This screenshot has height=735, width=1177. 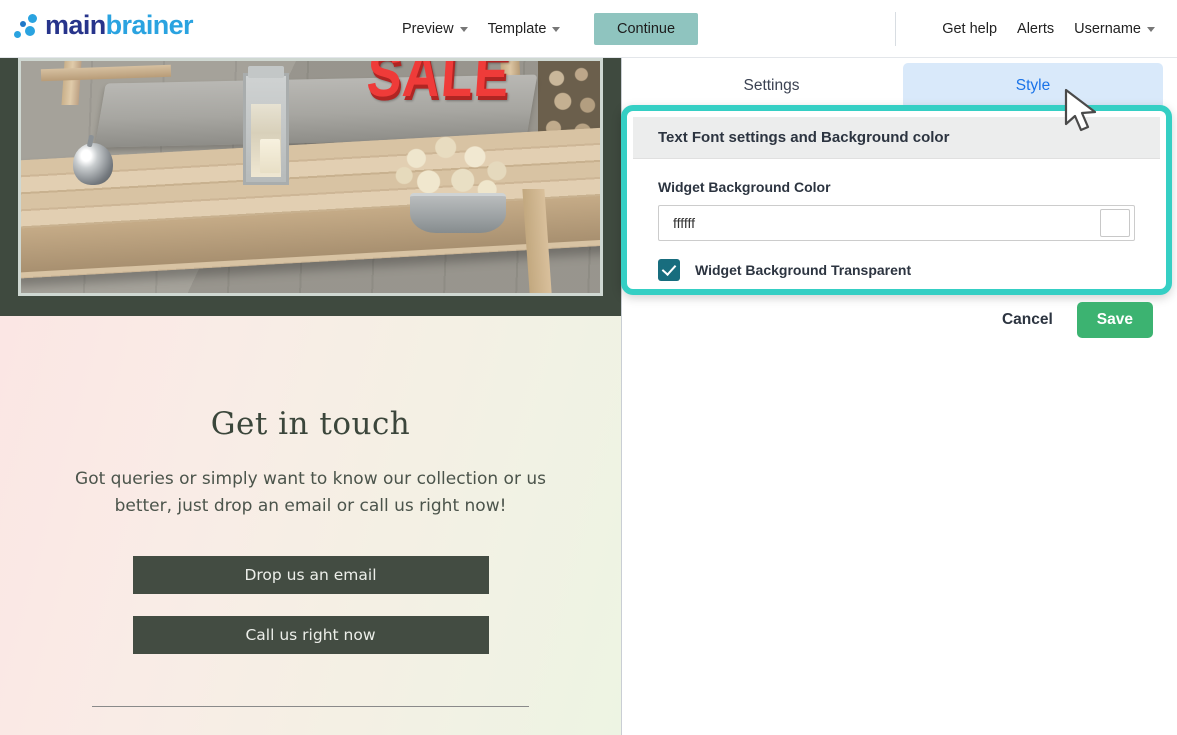 What do you see at coordinates (75, 25) in the screenshot?
I see `logo-text-main: main` at bounding box center [75, 25].